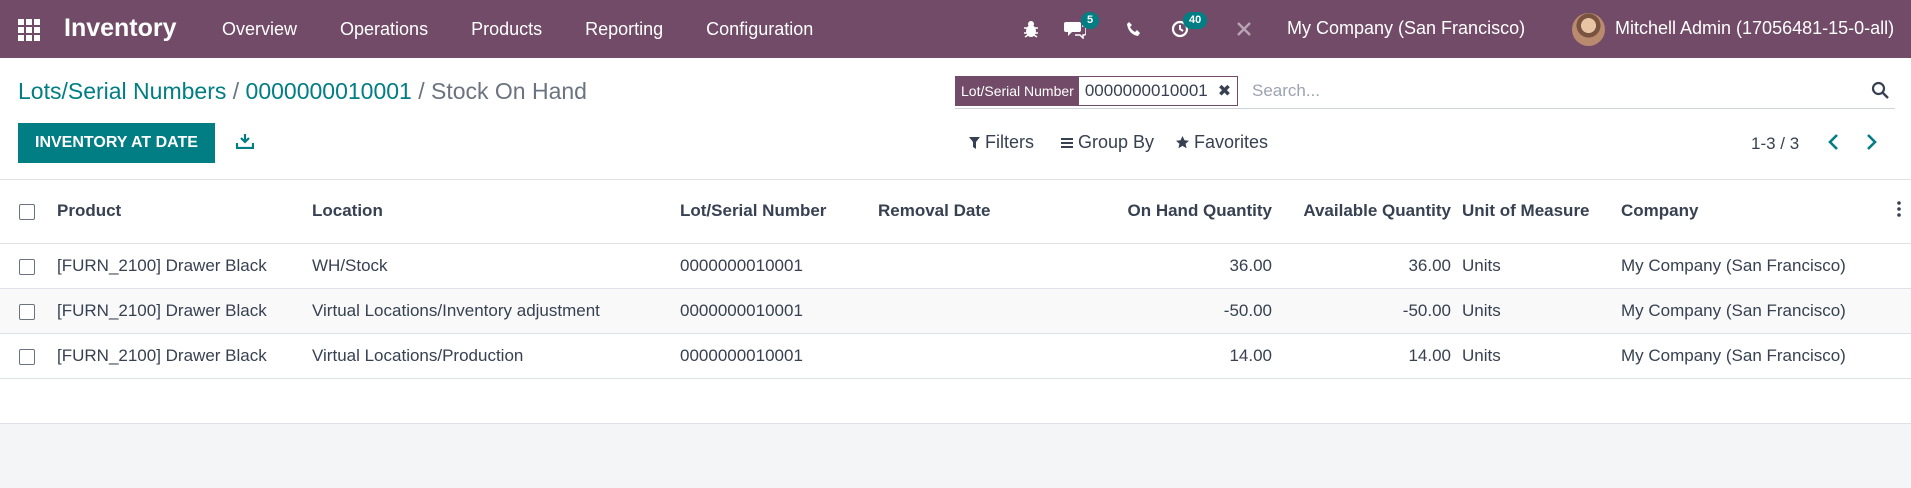 Image resolution: width=1911 pixels, height=488 pixels. Describe the element at coordinates (759, 29) in the screenshot. I see `menu-configuration: Configuration` at that location.